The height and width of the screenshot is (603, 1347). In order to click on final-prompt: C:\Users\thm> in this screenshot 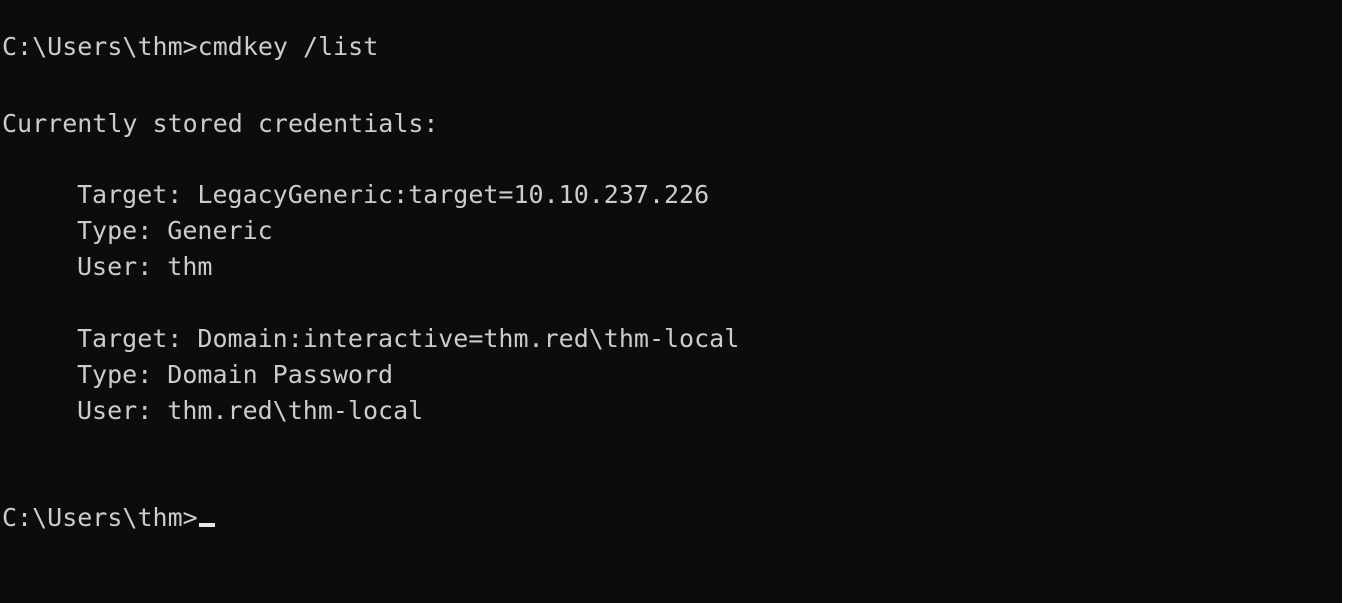, I will do `click(100, 517)`.